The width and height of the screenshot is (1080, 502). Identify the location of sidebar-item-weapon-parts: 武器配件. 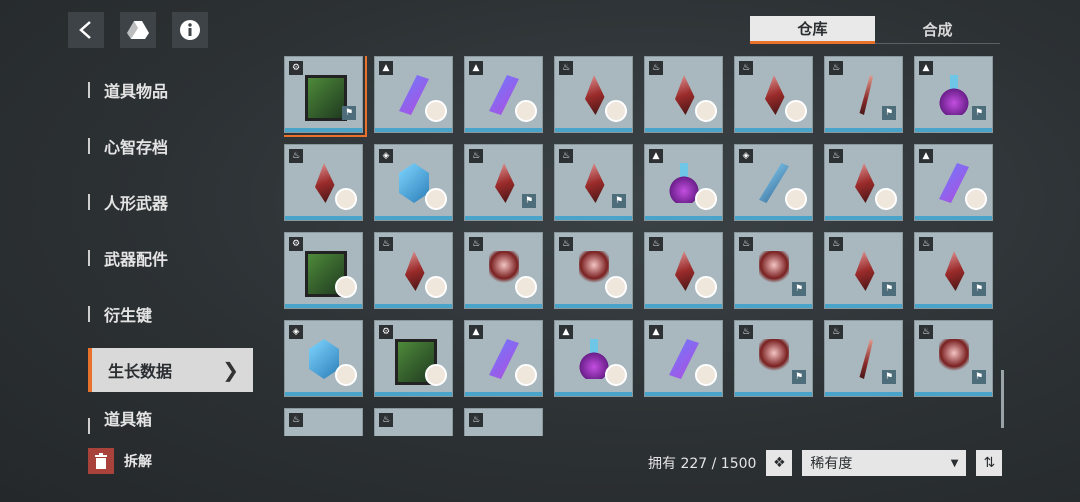
(170, 258).